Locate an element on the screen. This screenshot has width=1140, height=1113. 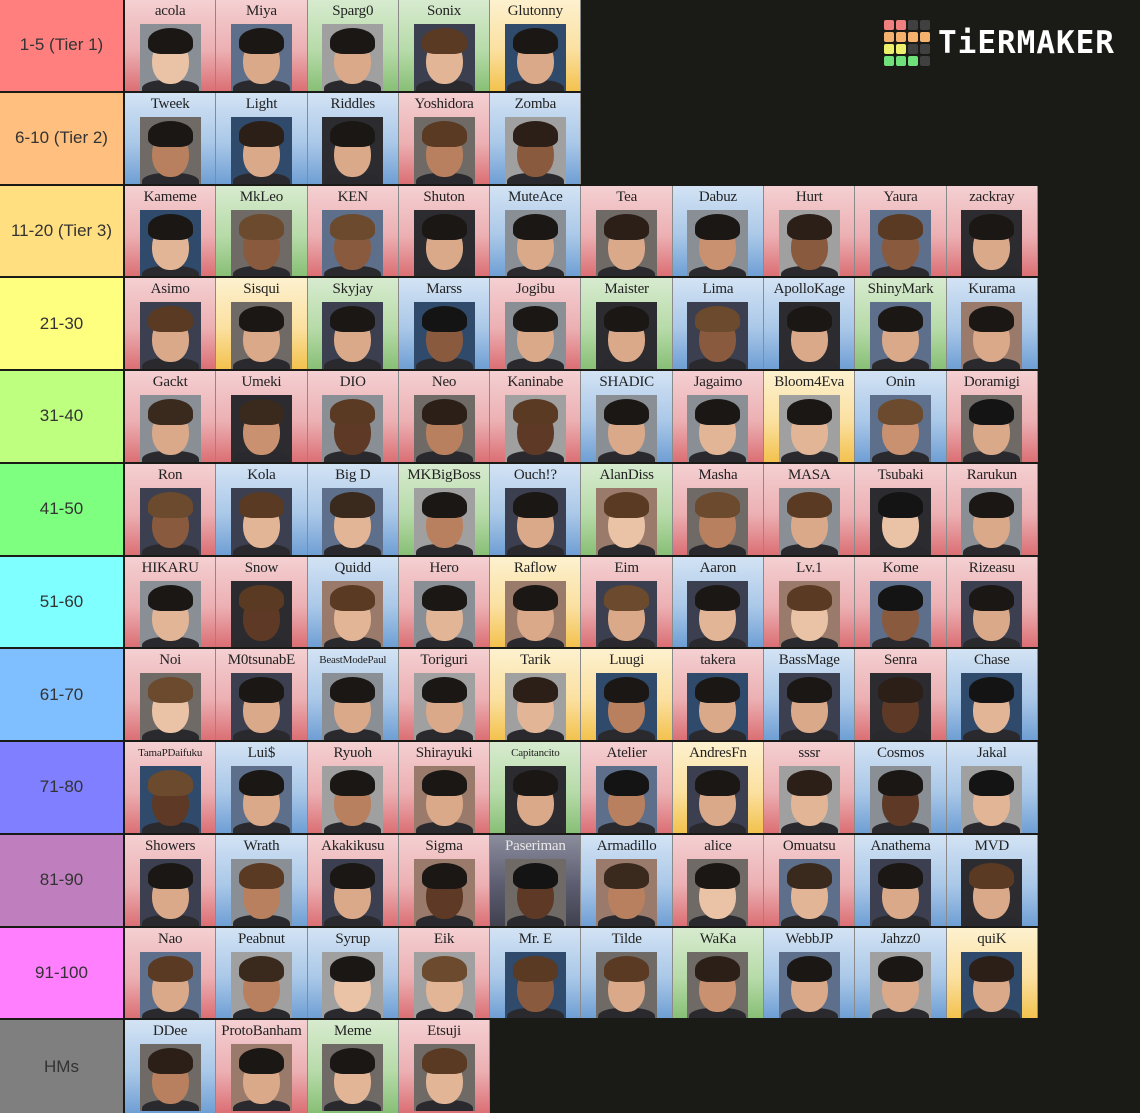
player-card: Sisqui is located at coordinates (262, 323).